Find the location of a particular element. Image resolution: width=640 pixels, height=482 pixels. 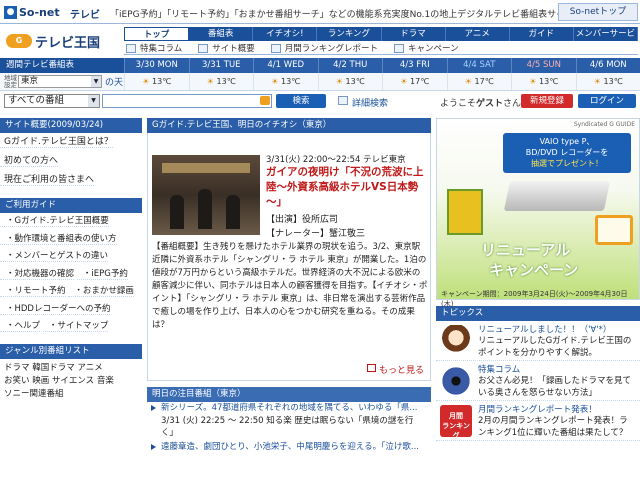

laptop-image is located at coordinates (557, 196).